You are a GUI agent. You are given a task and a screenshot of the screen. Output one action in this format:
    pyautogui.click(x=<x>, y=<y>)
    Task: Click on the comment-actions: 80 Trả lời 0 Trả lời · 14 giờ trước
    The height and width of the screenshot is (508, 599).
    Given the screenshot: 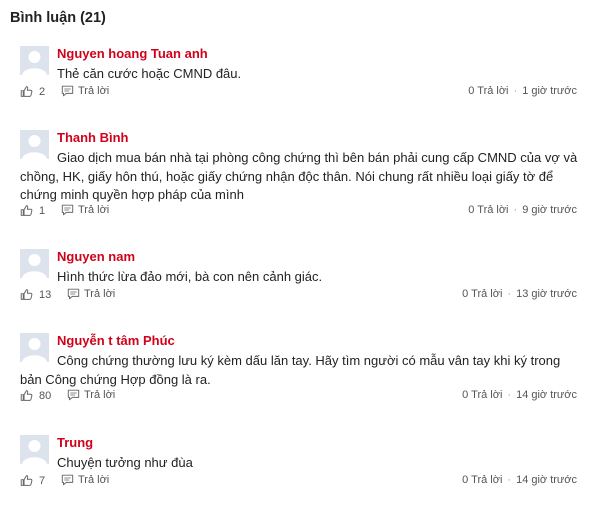 What is the action you would take?
    pyautogui.click(x=300, y=397)
    